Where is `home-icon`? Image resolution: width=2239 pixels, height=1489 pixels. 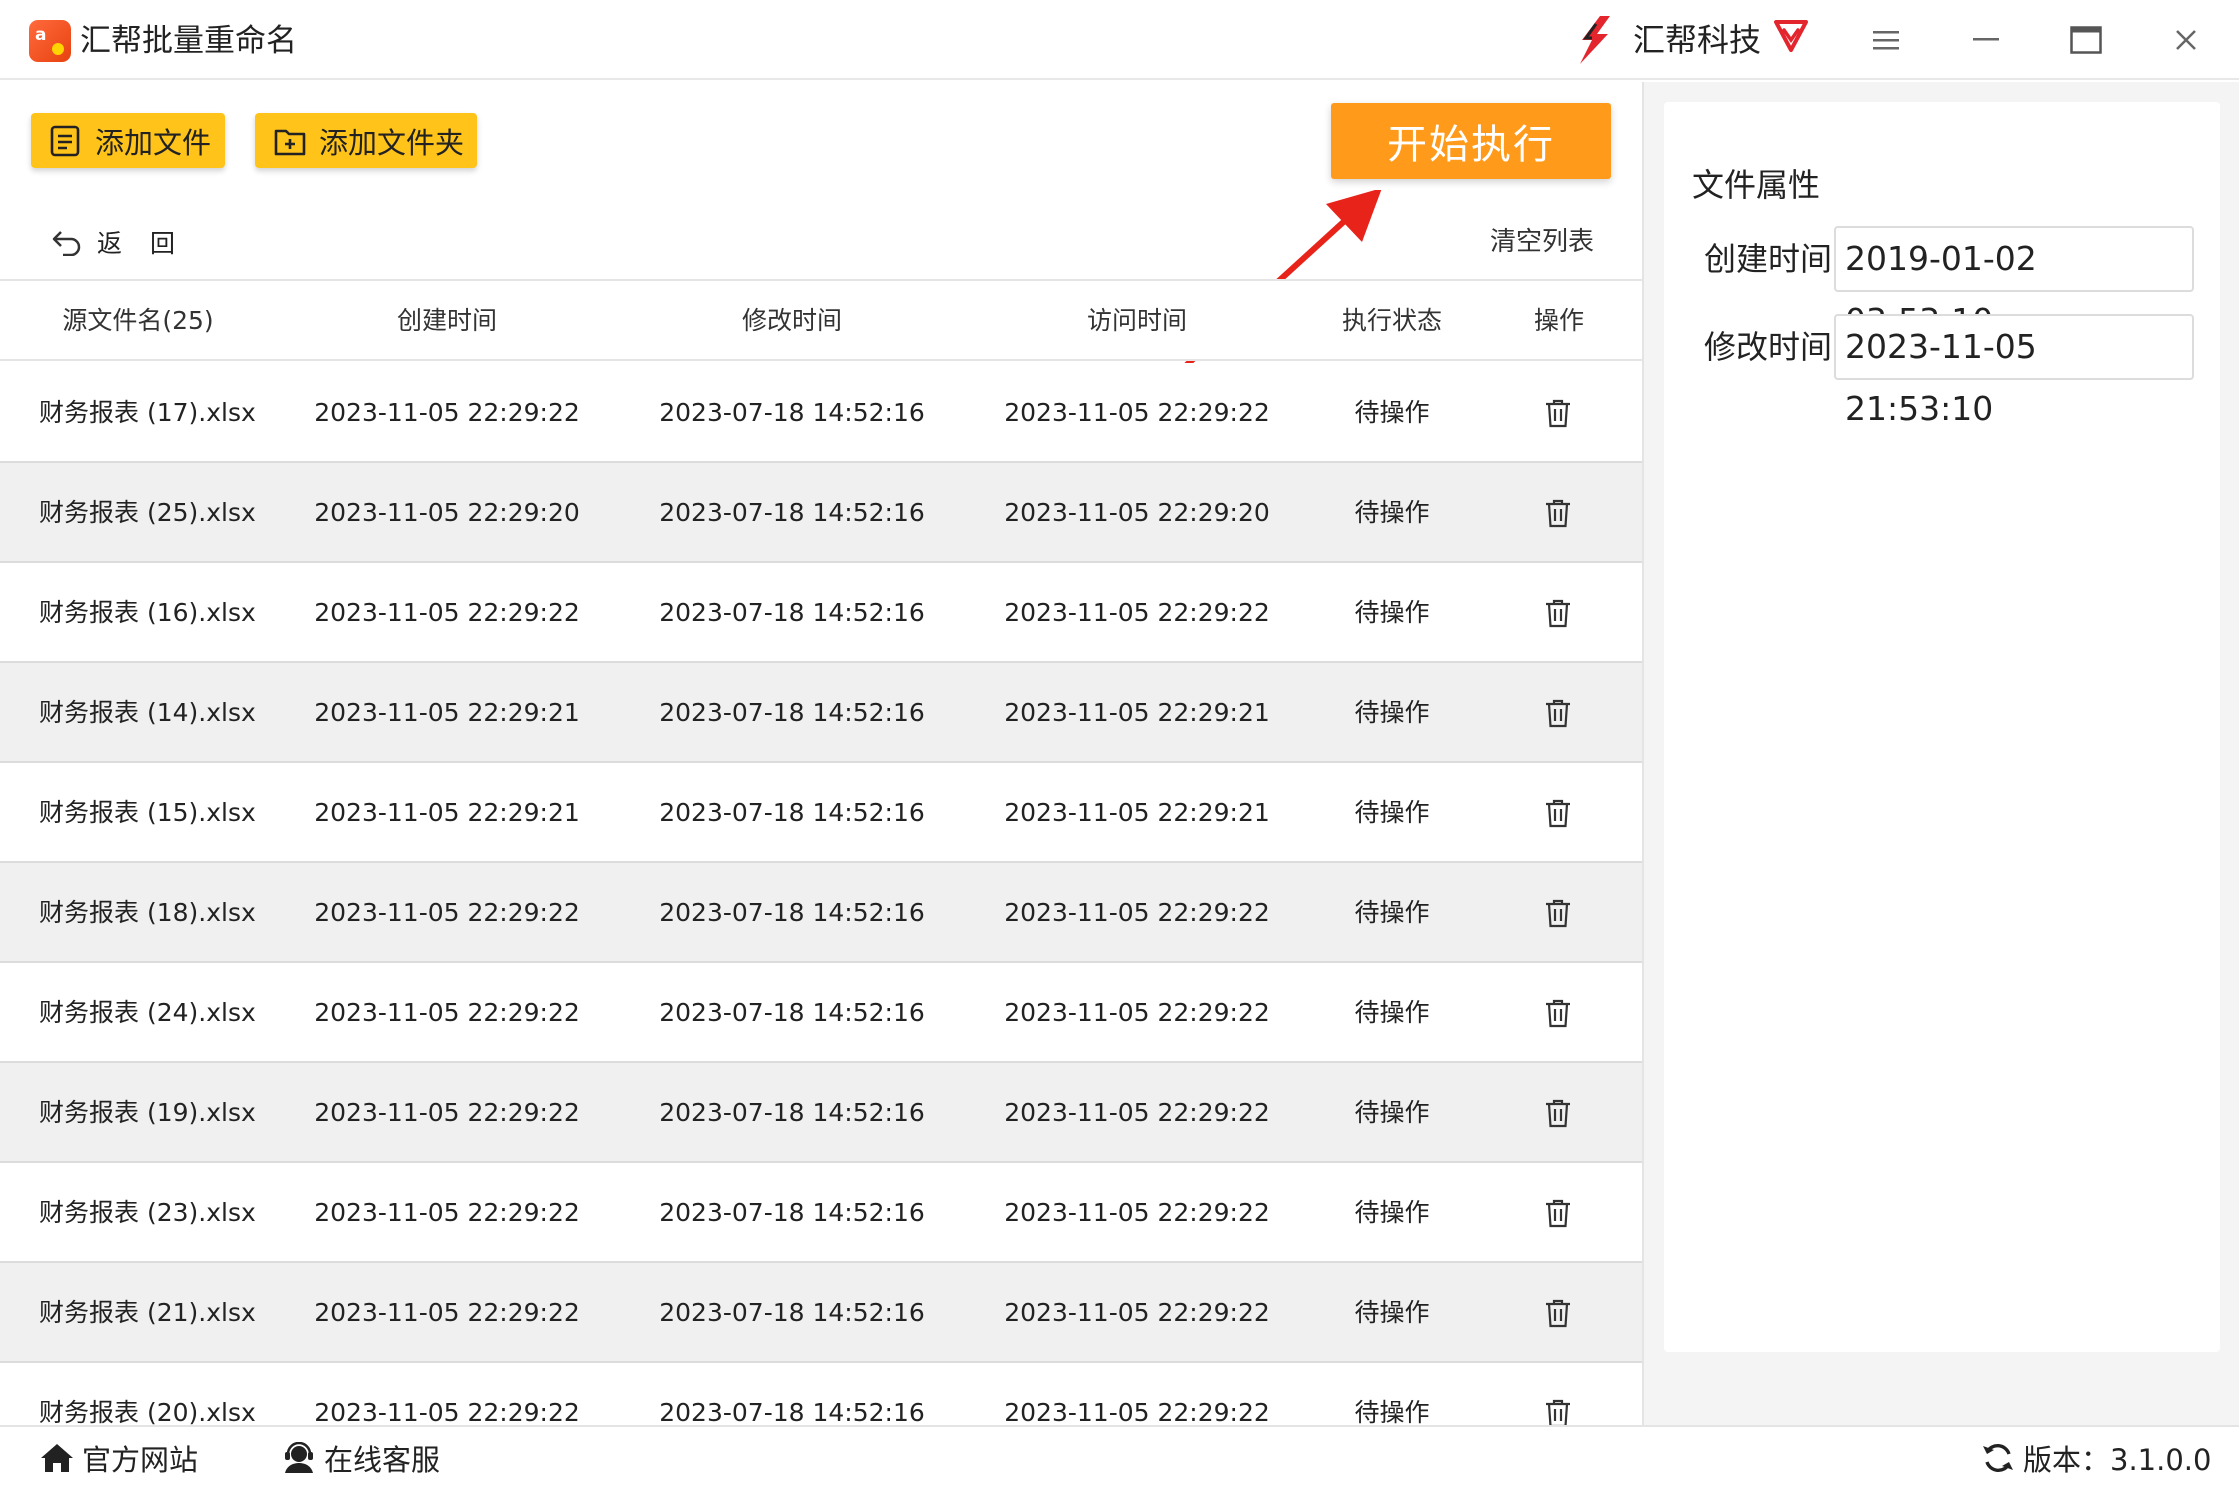 home-icon is located at coordinates (57, 1458).